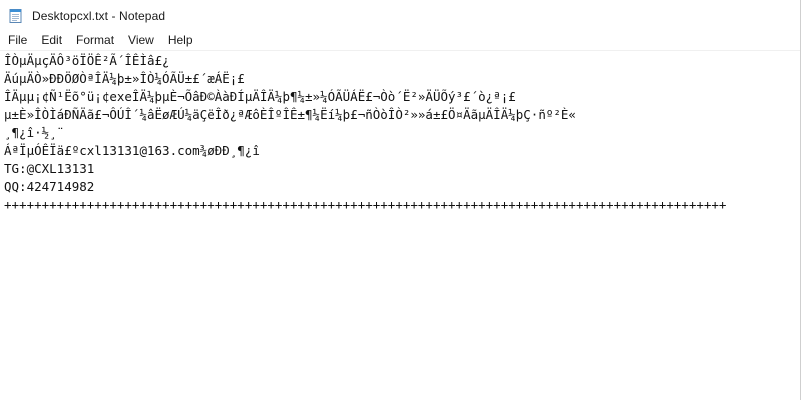  Describe the element at coordinates (132, 150) in the screenshot. I see `text-line: ÁªÏµÓÊÏä£ºcxl13131@163.com¾øÐÐ¸¶¿î` at that location.